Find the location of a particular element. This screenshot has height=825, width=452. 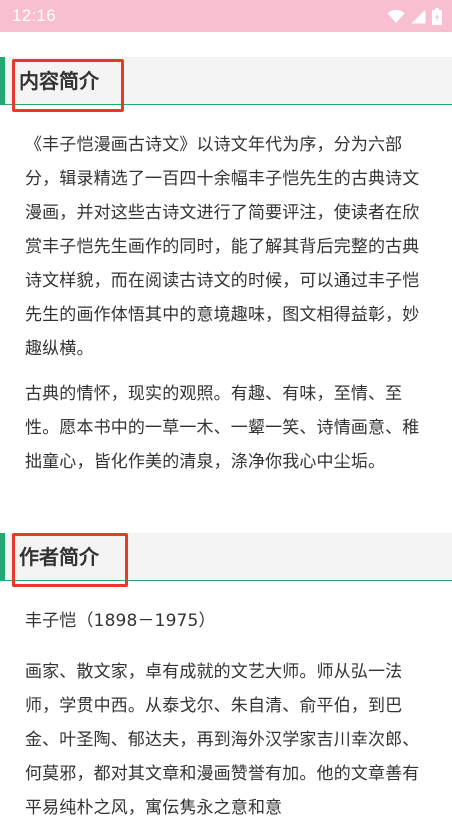

author-name-years: 丰子恺（1898－1975） is located at coordinates (120, 621).